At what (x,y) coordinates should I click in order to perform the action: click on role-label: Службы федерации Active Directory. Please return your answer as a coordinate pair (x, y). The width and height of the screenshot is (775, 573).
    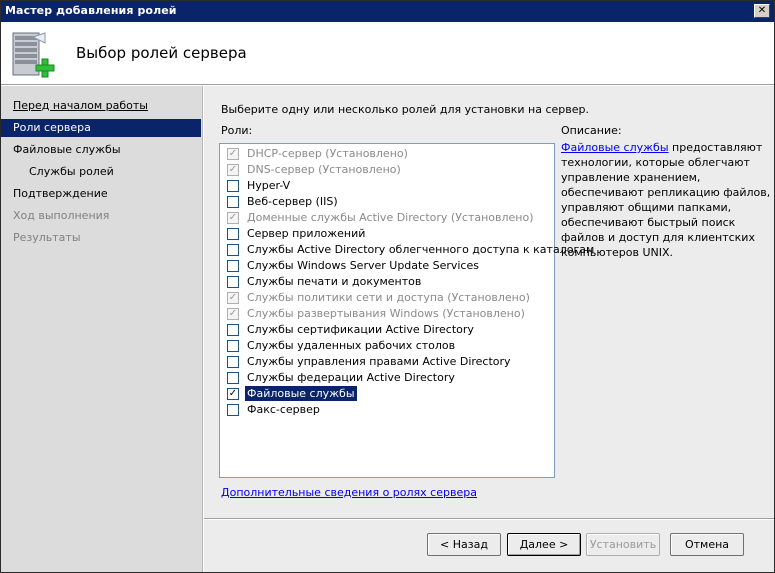
    Looking at the image, I should click on (351, 377).